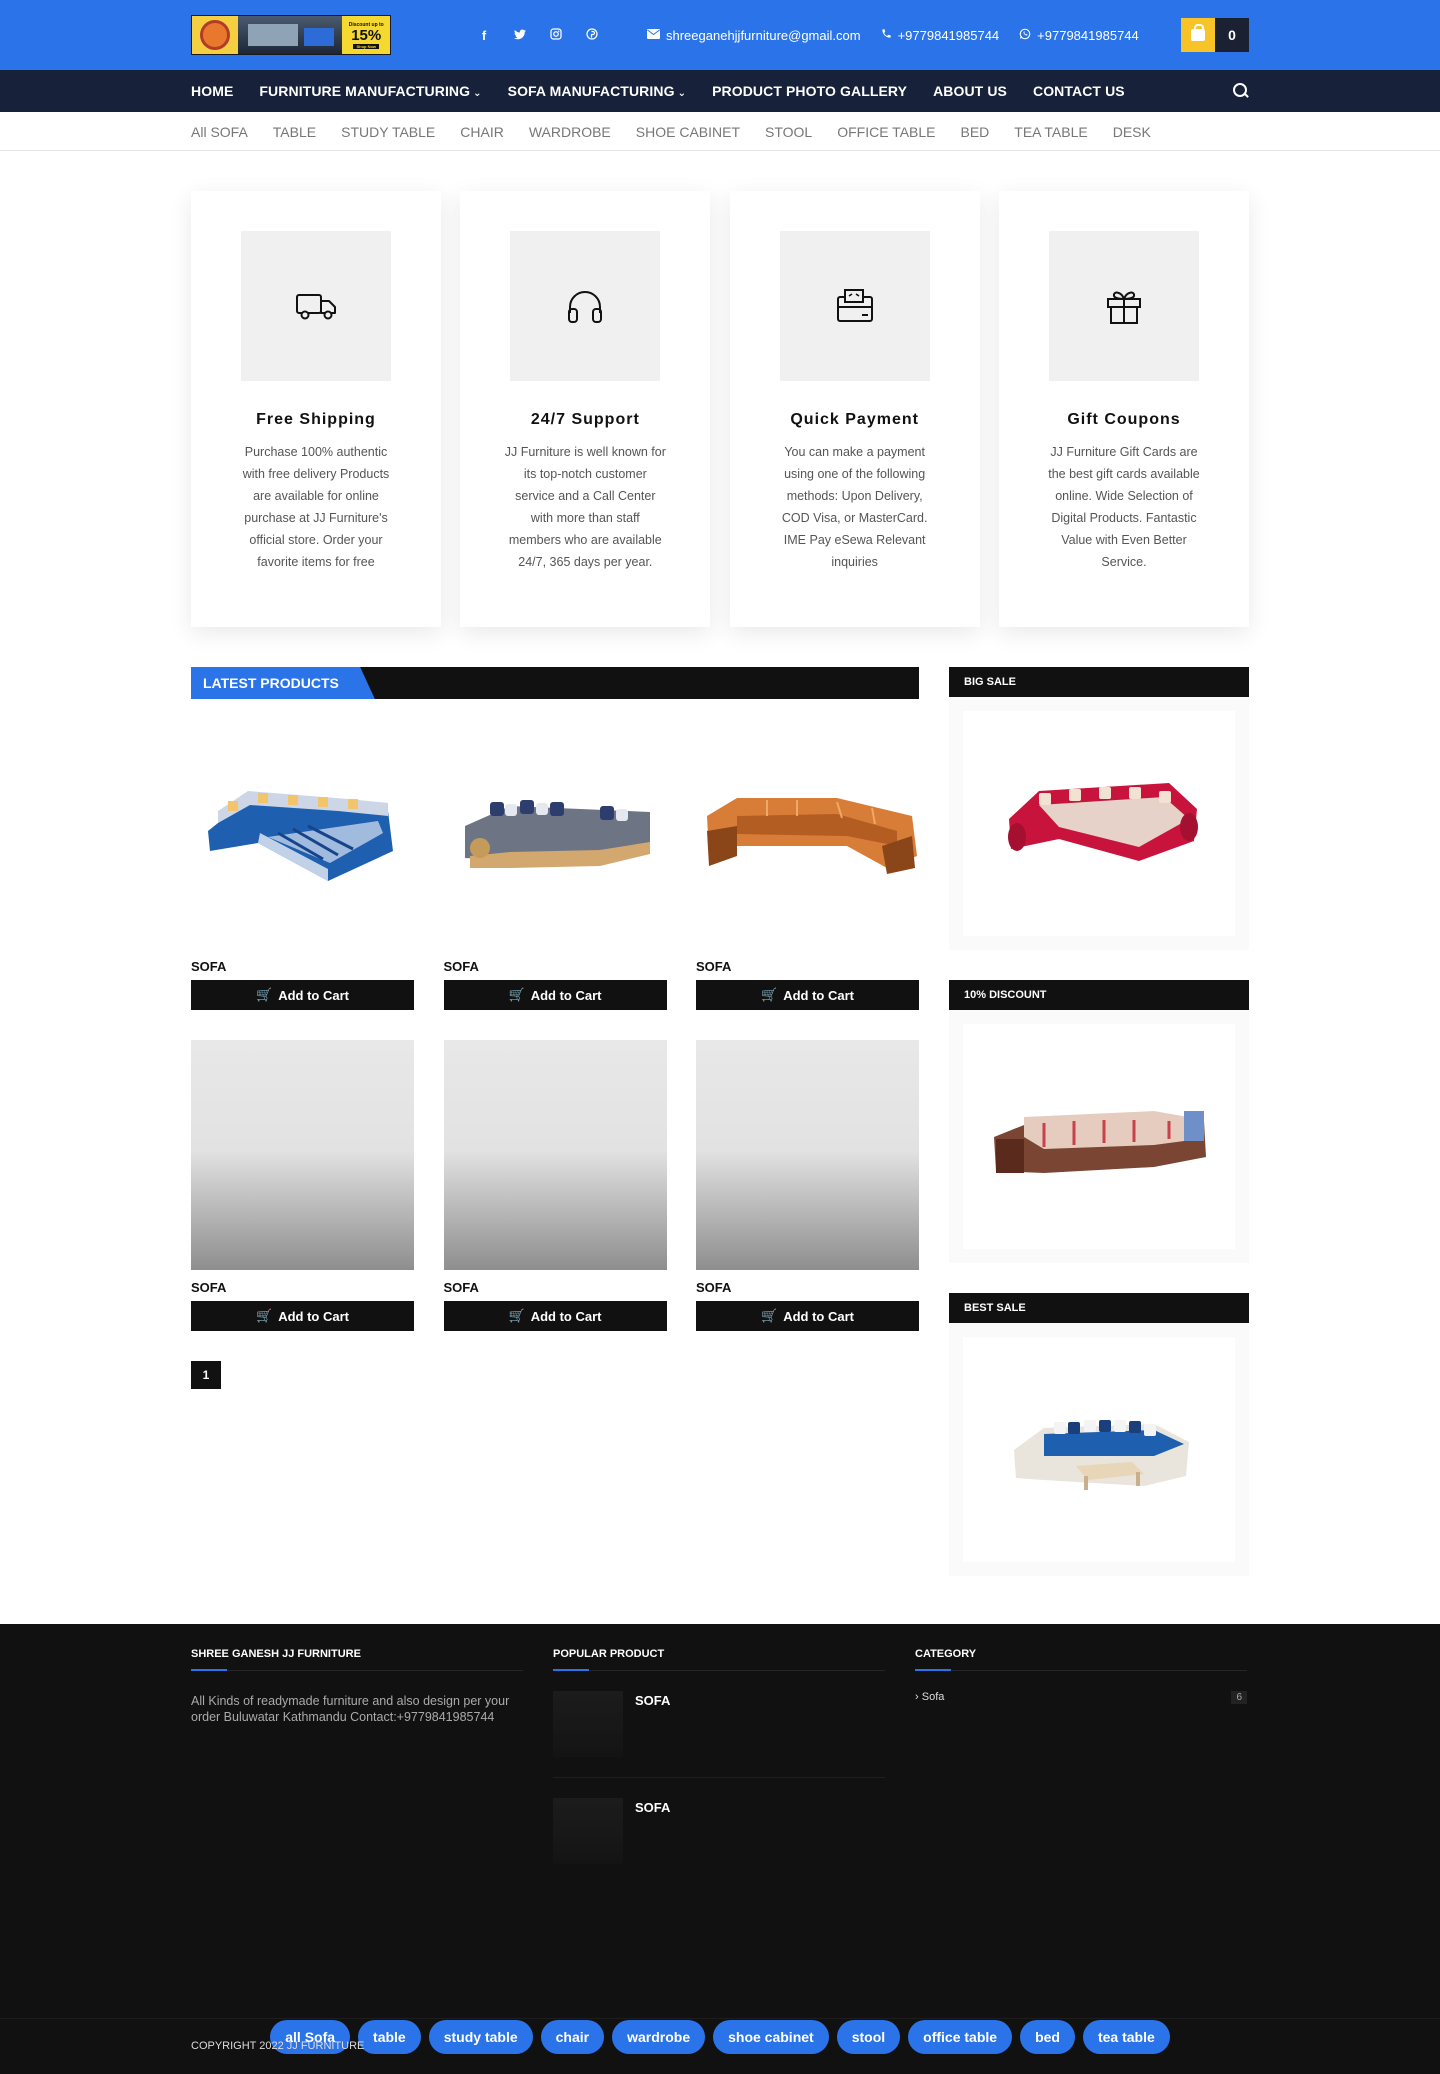 Image resolution: width=1440 pixels, height=2074 pixels. I want to click on badge-big-text: 15%, so click(366, 35).